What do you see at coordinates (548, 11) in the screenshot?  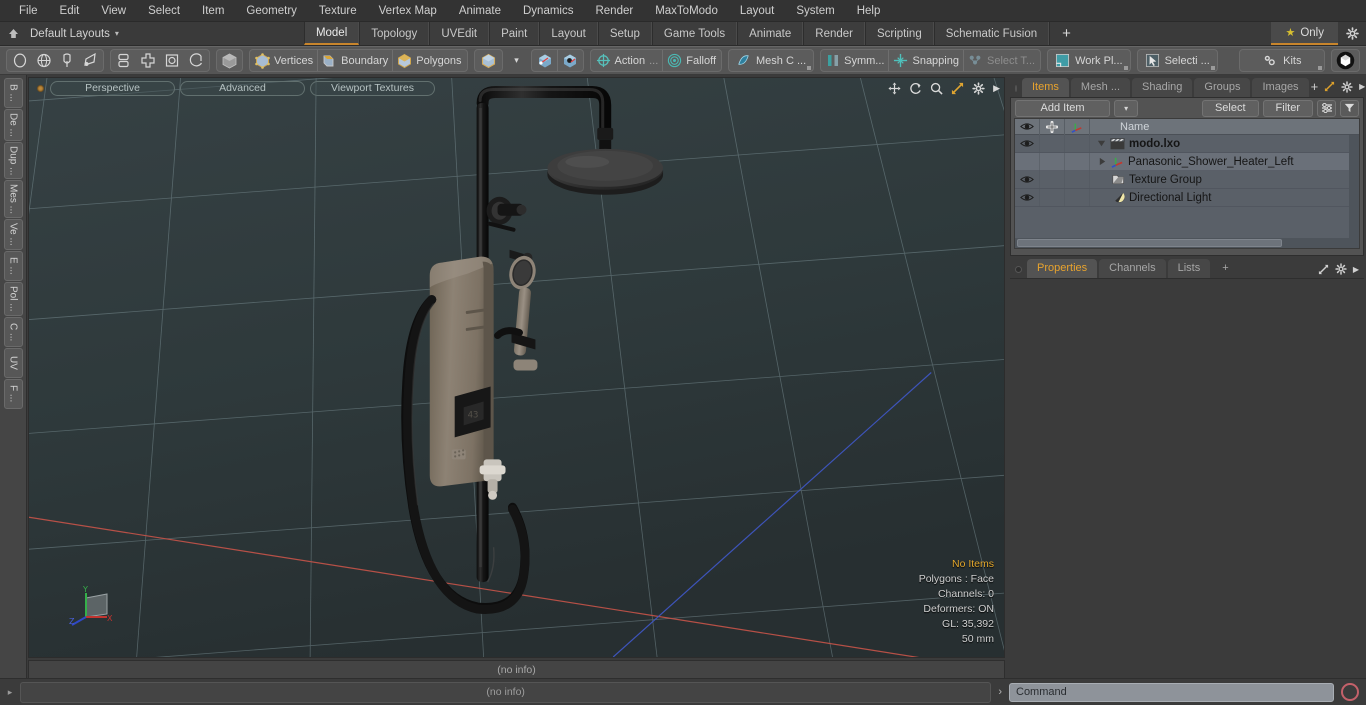 I see `menu-item-dynamics: Dynamics` at bounding box center [548, 11].